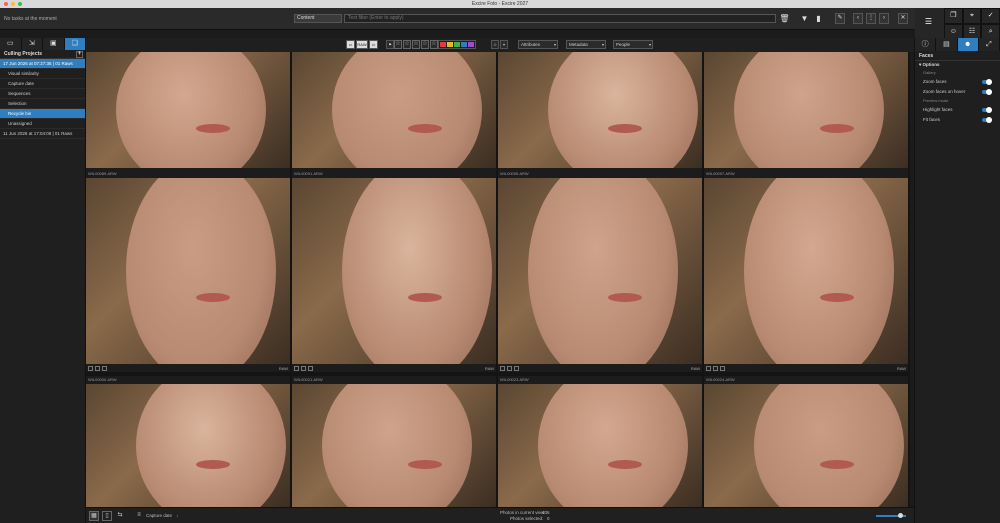  Describe the element at coordinates (54, 44) in the screenshot. I see `collection-tab-icon: ▣` at that location.